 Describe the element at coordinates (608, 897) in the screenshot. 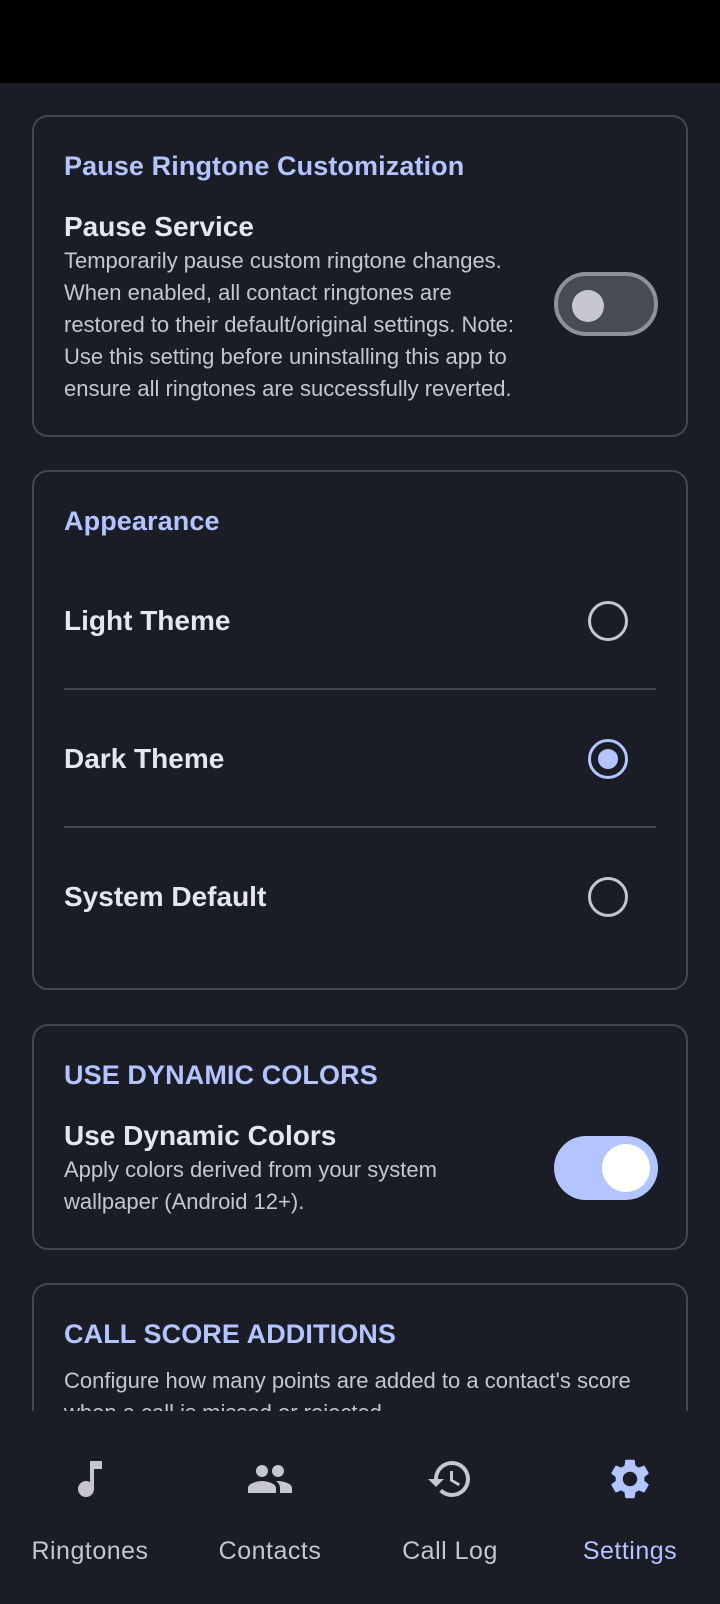

I see `radio-button-system` at that location.